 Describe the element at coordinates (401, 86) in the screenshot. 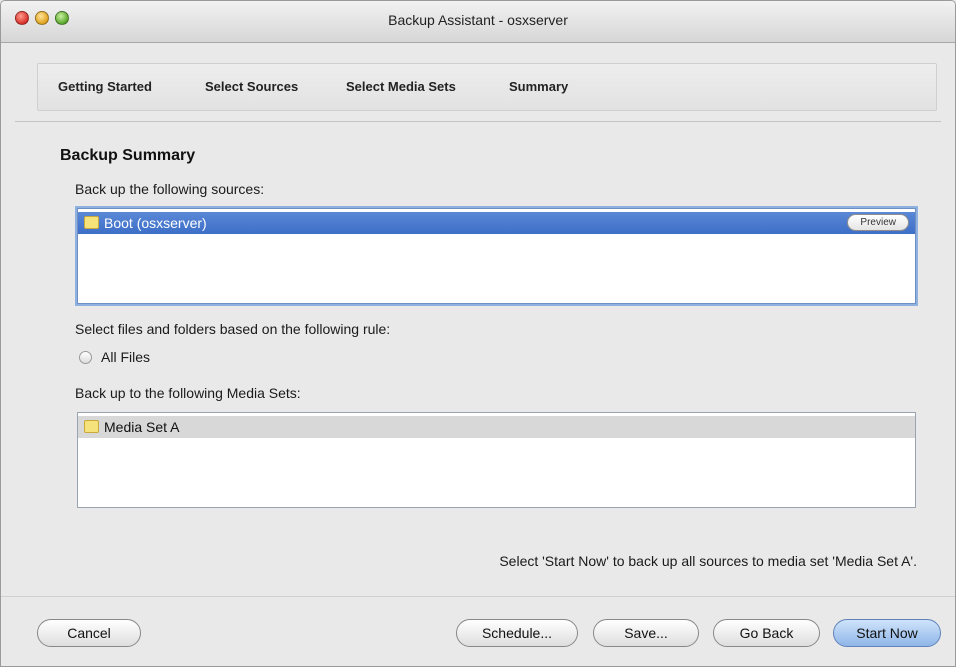

I see `step-select-media-sets: Select Media Sets` at that location.